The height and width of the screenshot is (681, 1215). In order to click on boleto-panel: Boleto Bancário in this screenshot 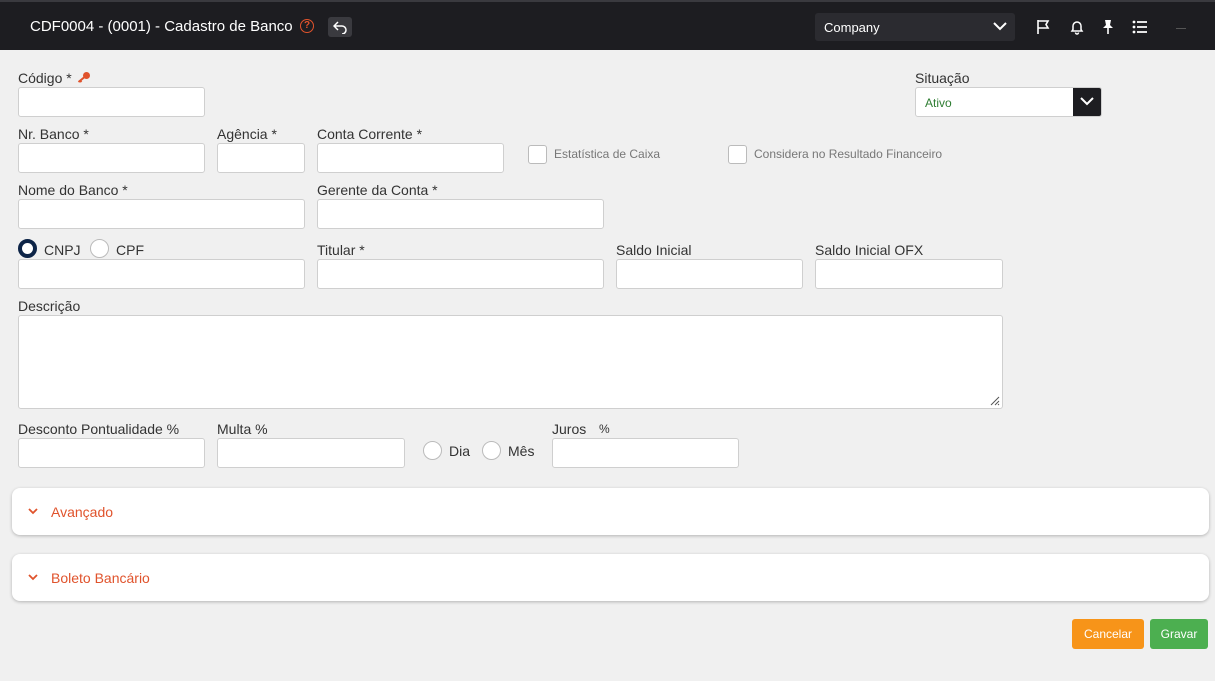, I will do `click(610, 577)`.